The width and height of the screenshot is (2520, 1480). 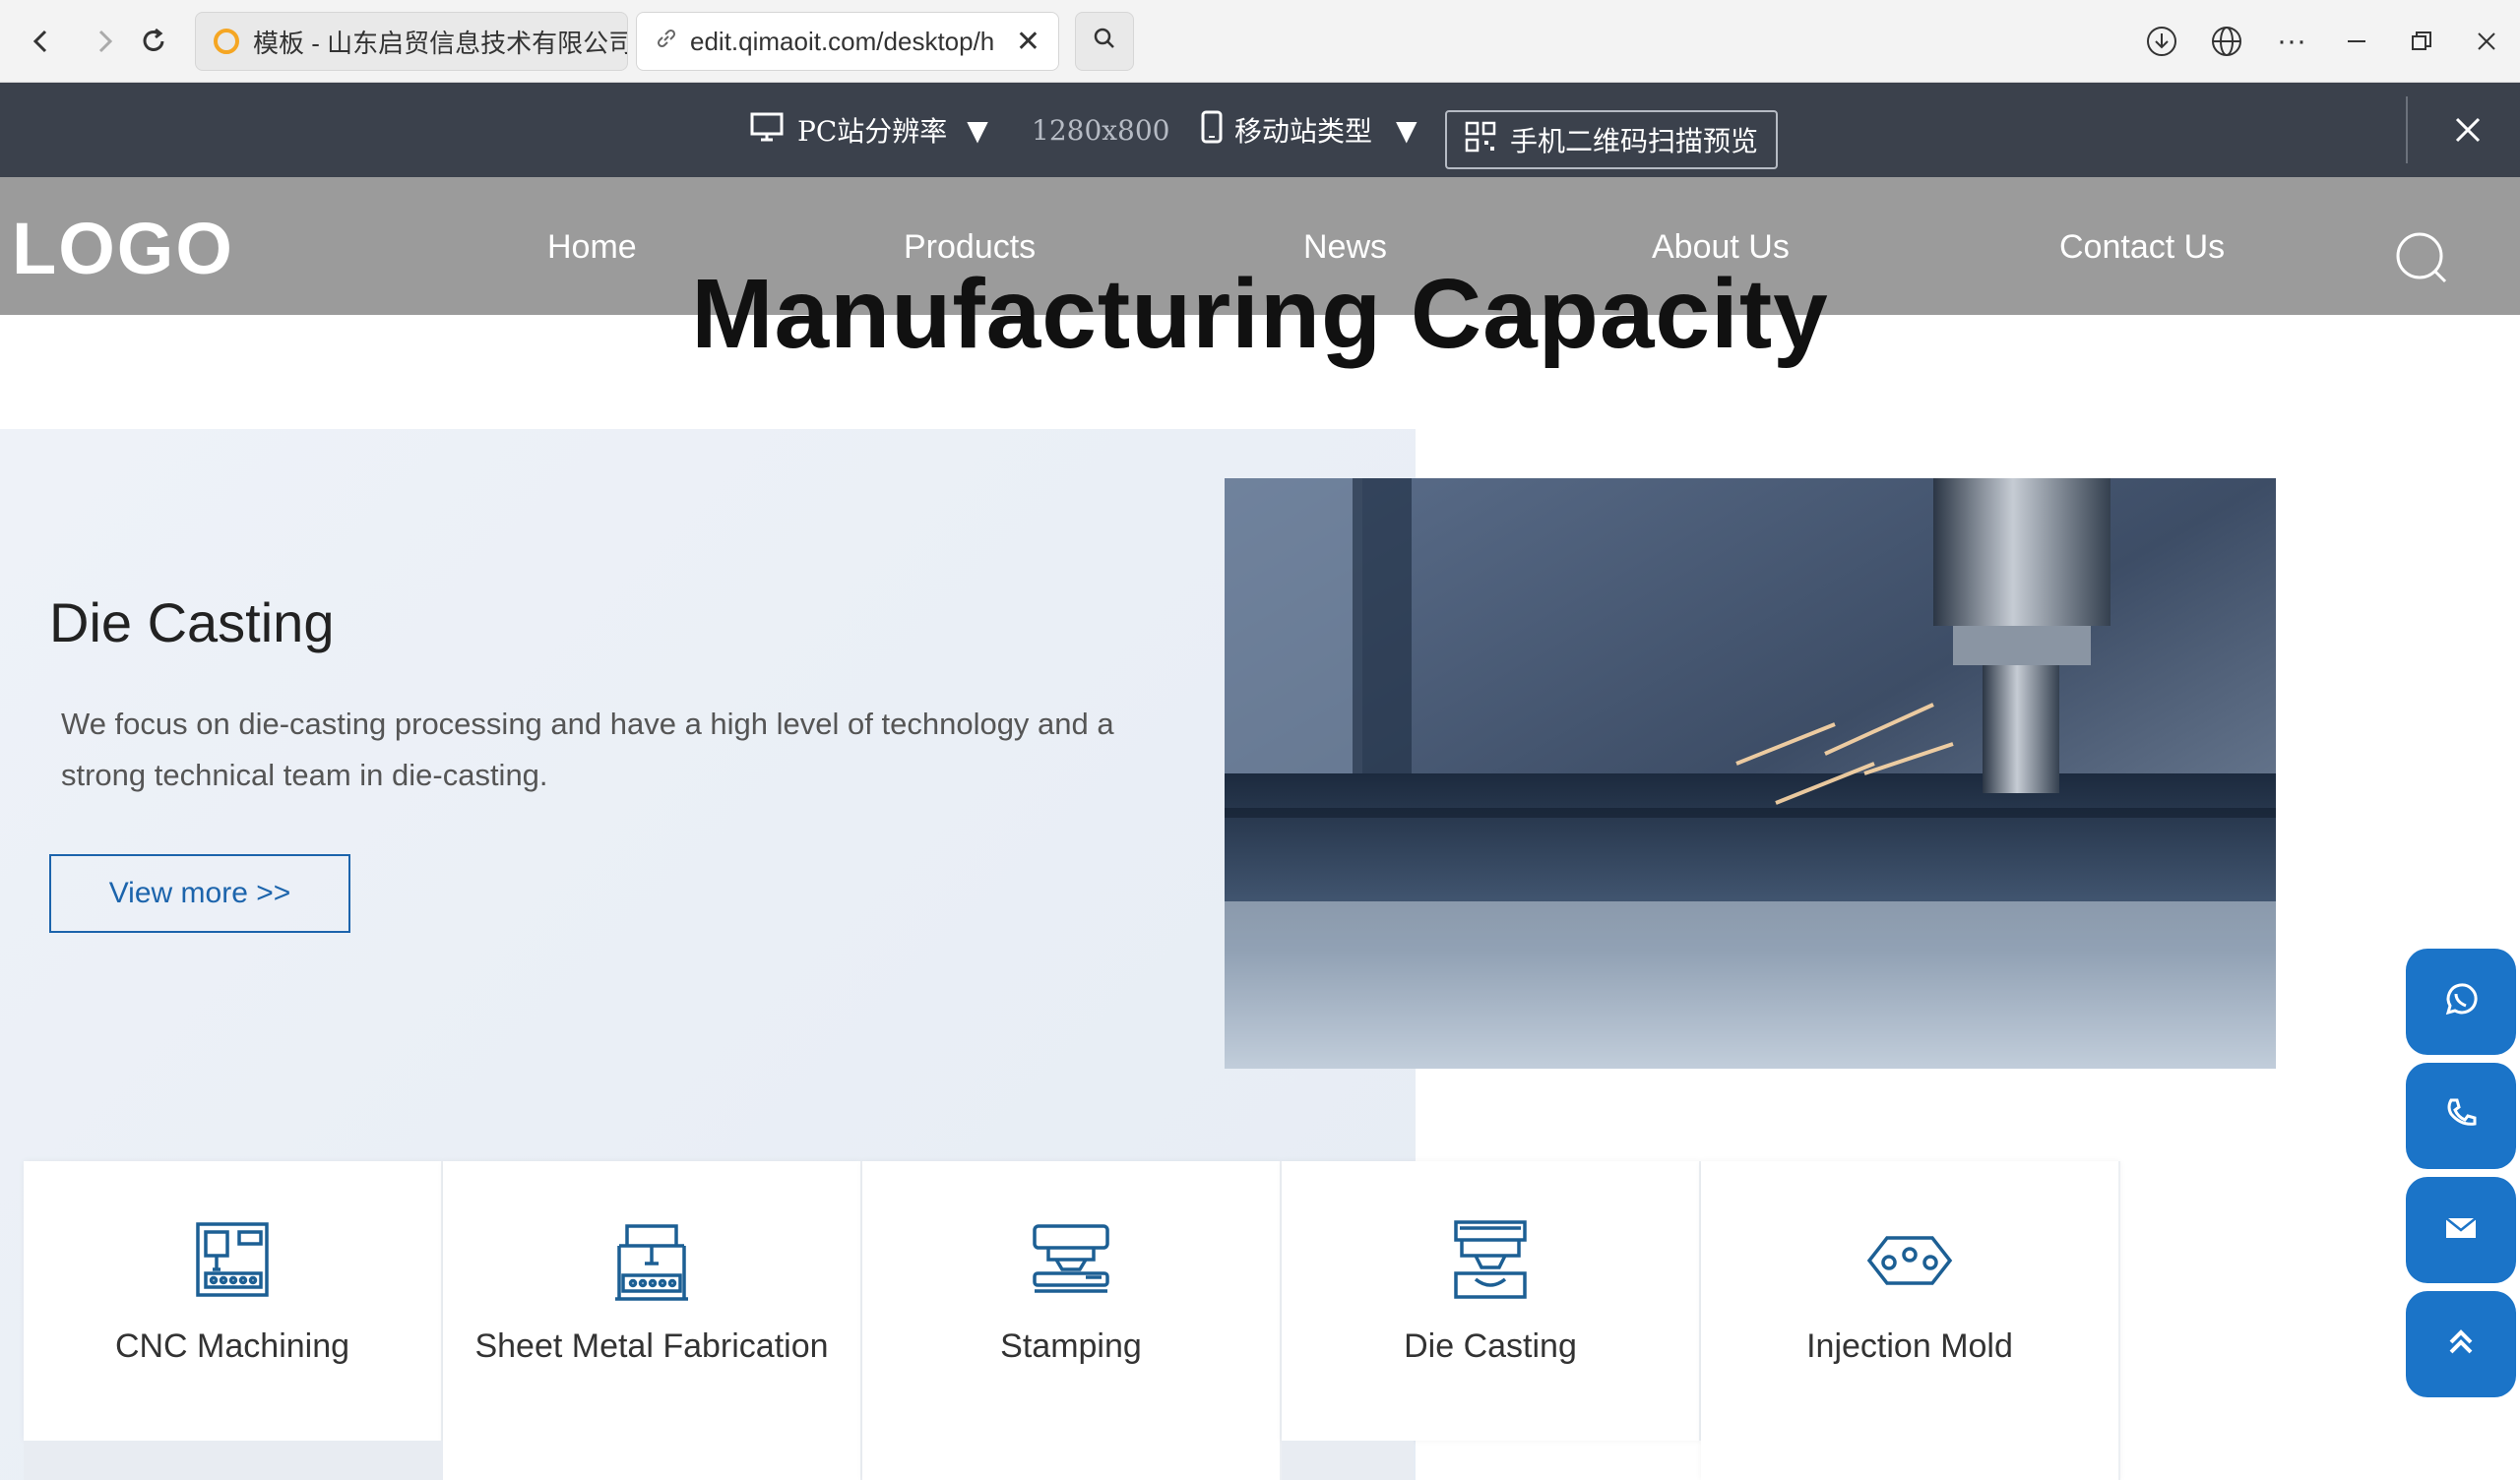 I want to click on forward-icon, so click(x=104, y=42).